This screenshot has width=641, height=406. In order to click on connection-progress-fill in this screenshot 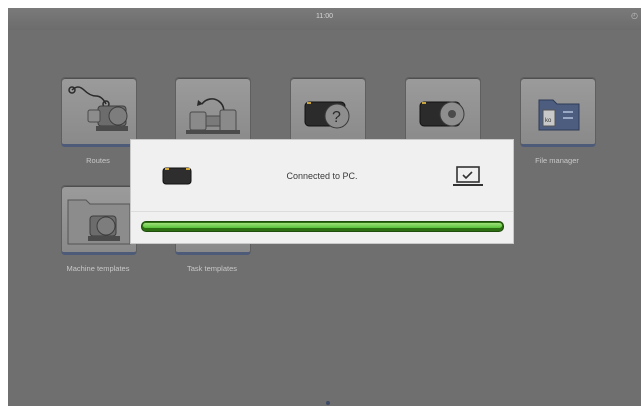, I will do `click(322, 225)`.